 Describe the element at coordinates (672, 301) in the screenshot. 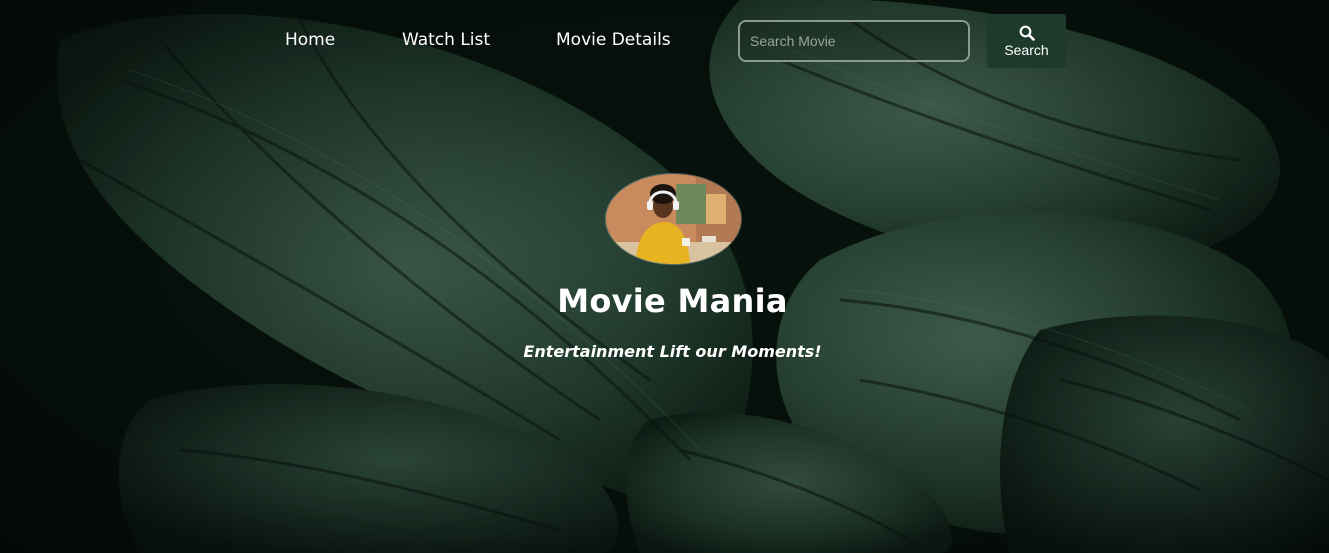

I see `page-title: Movie Mania` at that location.